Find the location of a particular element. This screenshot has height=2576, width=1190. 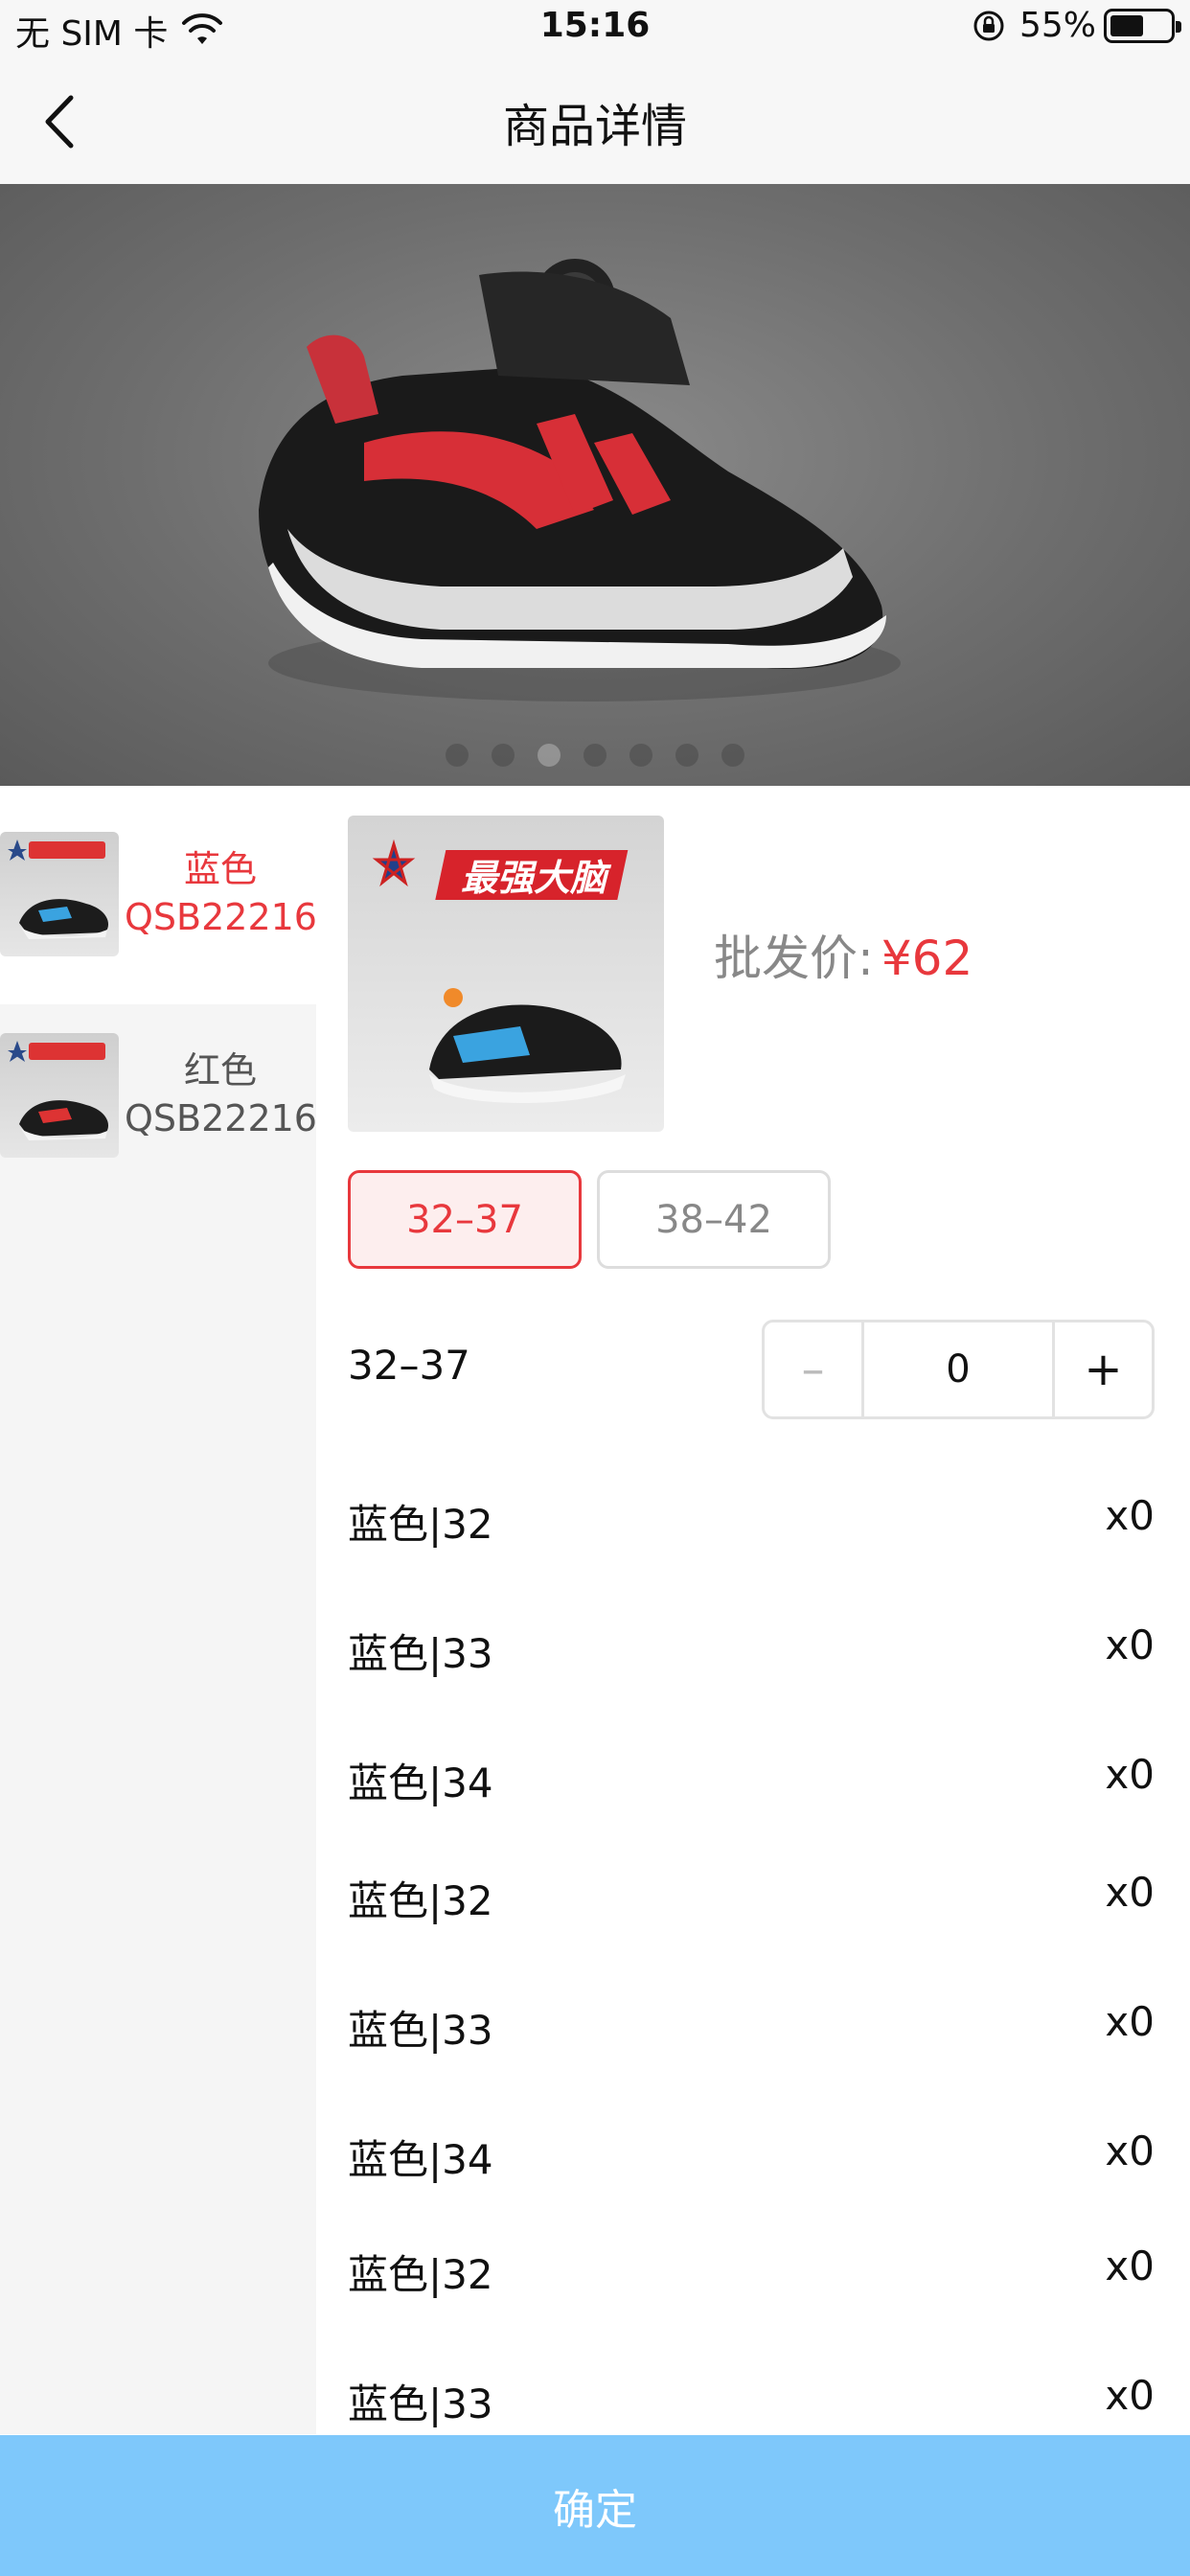

shoe-photo is located at coordinates (580, 480).